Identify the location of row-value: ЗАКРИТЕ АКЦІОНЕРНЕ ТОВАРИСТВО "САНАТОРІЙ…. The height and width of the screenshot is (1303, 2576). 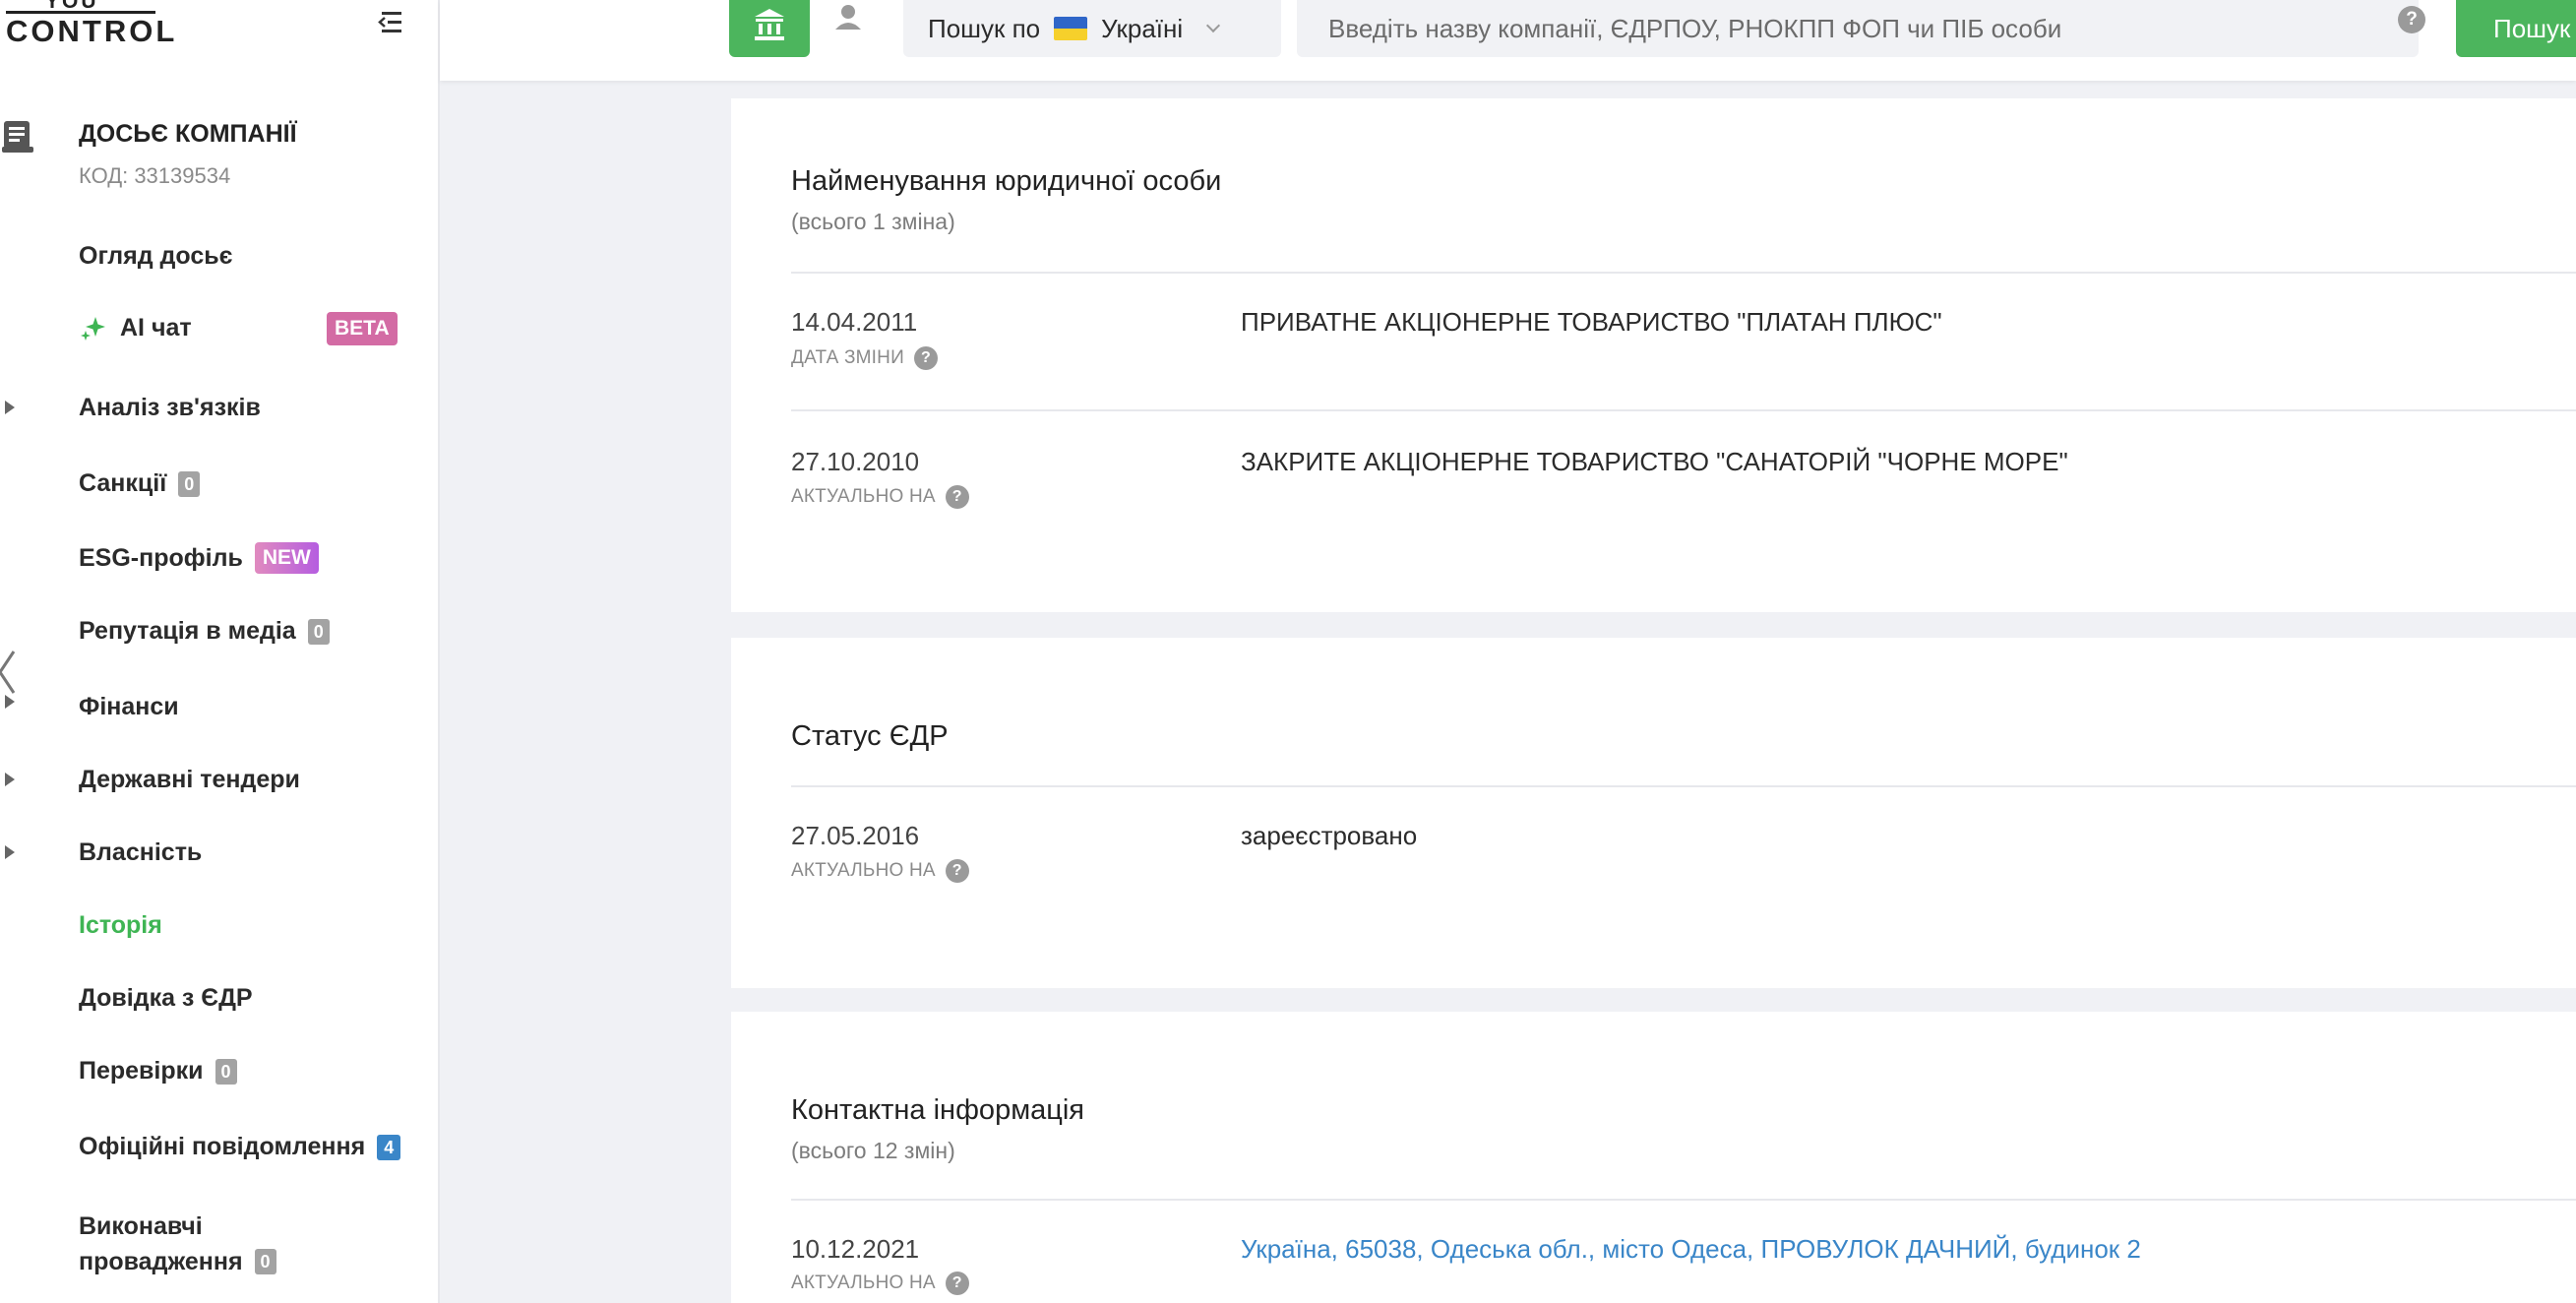
(1654, 462).